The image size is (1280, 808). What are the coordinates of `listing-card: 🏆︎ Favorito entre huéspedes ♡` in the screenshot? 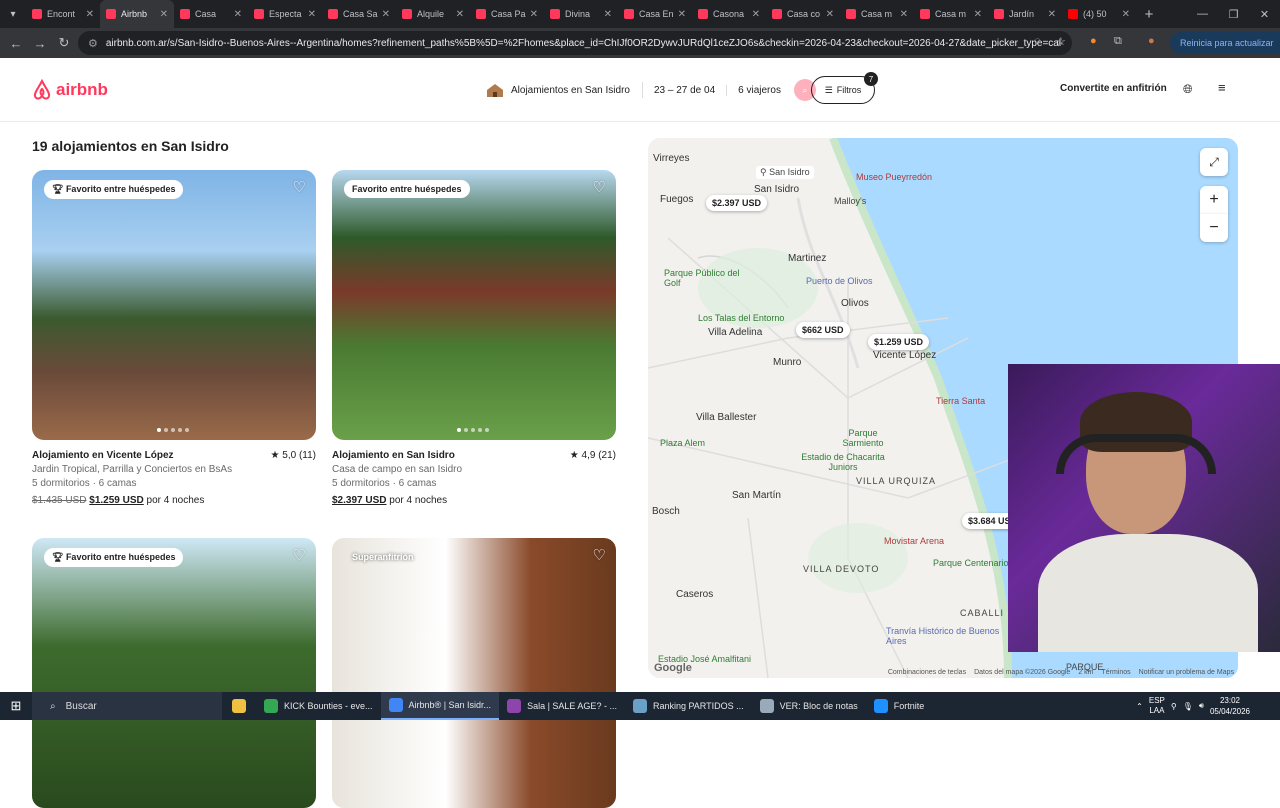 It's located at (174, 673).